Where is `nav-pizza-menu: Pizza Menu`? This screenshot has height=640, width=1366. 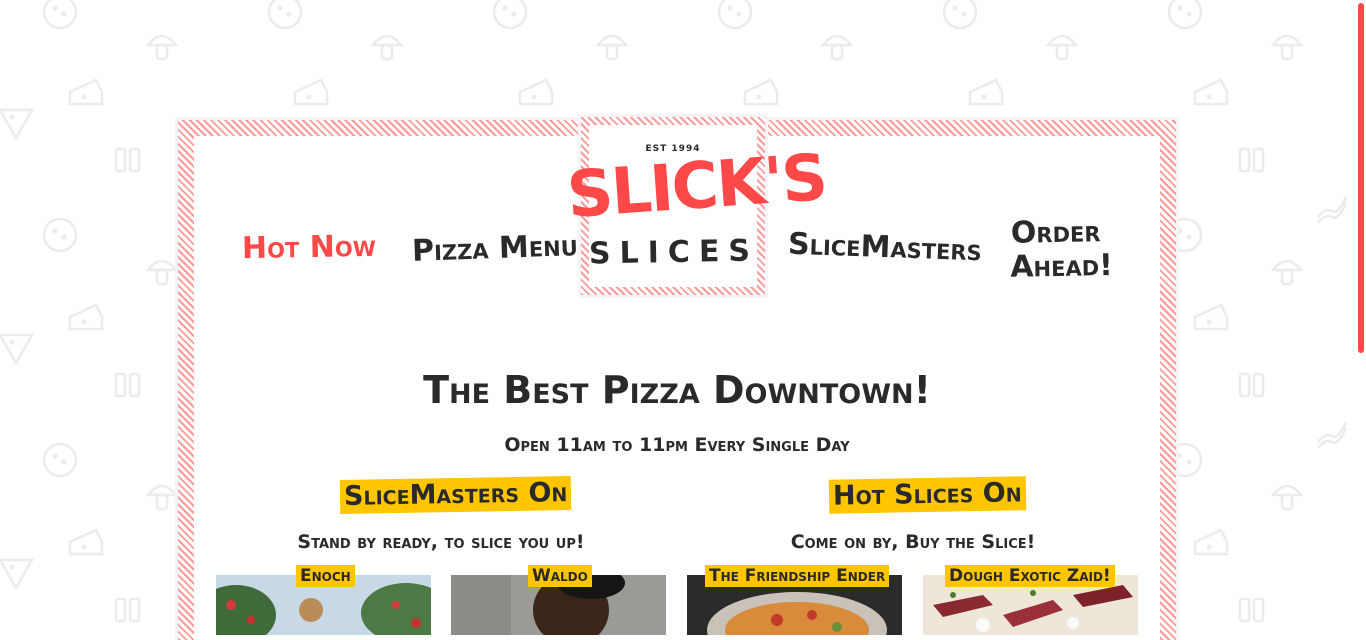
nav-pizza-menu: Pizza Menu is located at coordinates (494, 248).